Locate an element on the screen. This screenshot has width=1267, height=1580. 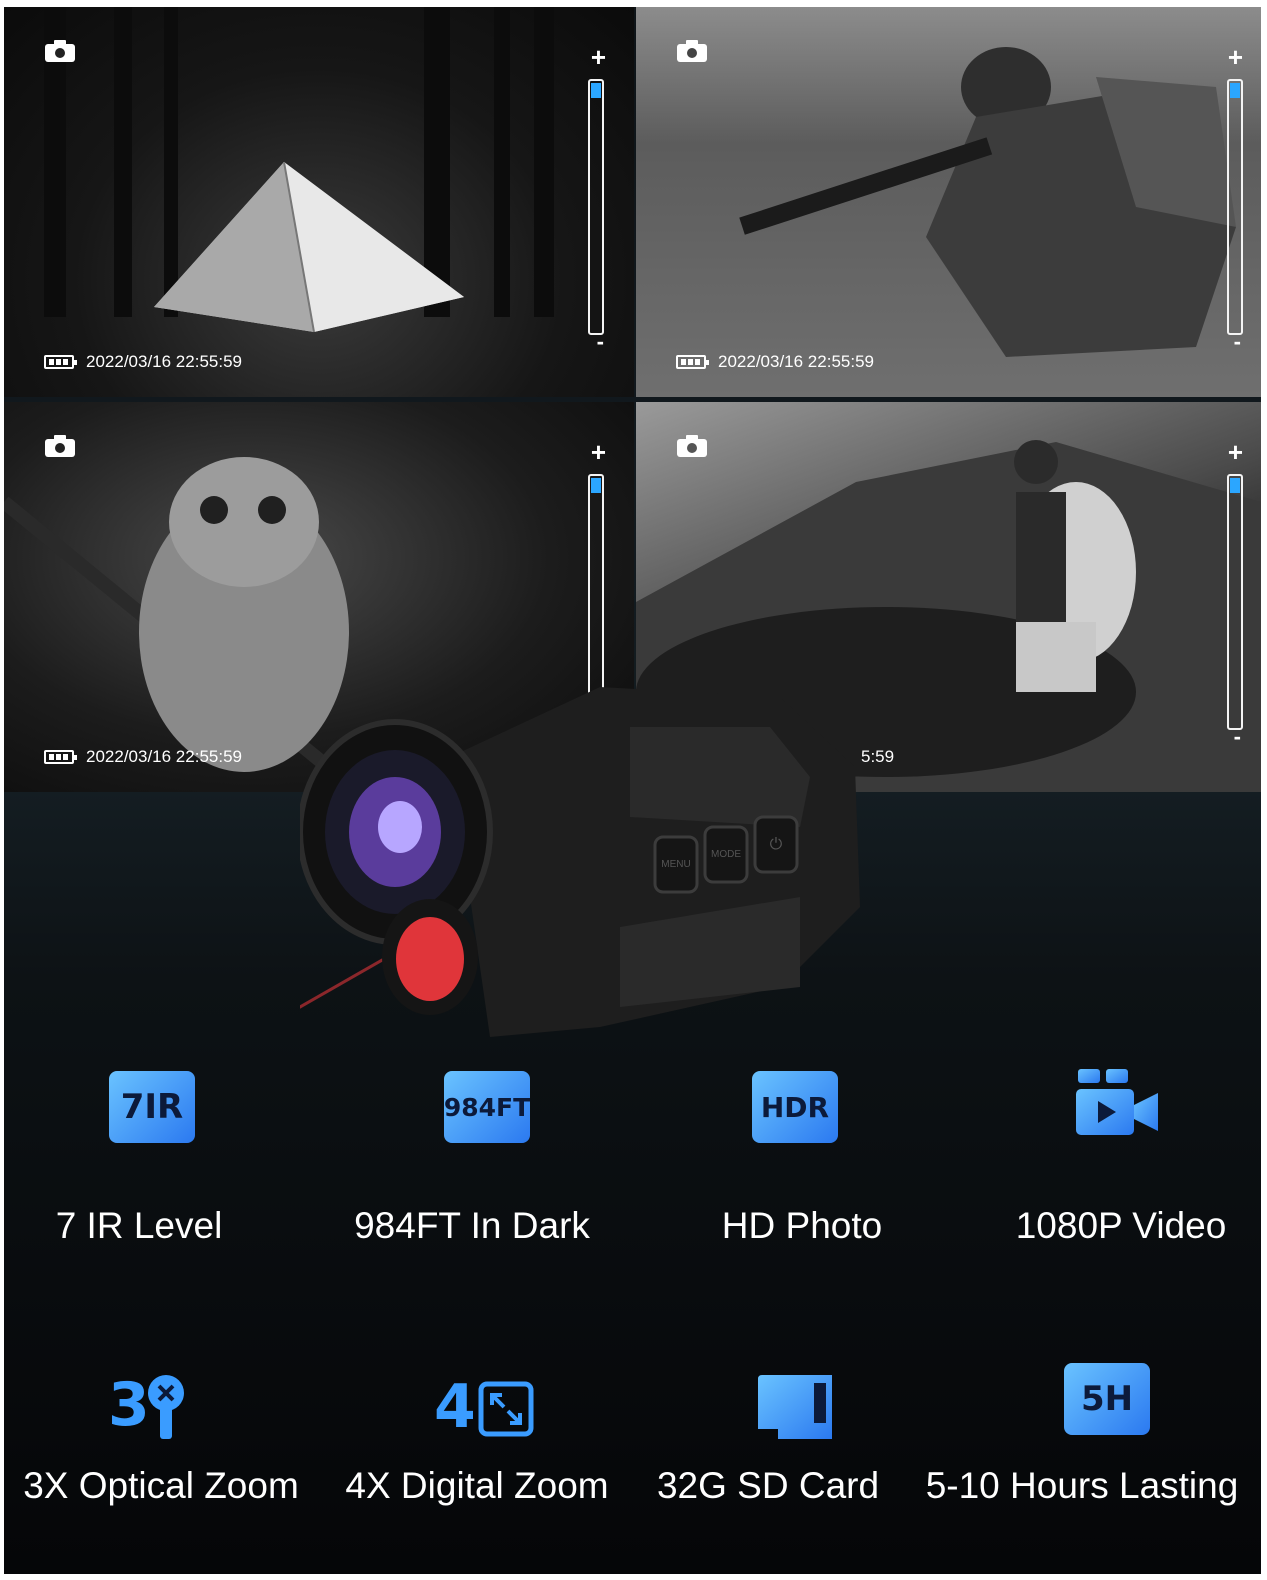
feature-label: 7 IR Level is located at coordinates (139, 1225).